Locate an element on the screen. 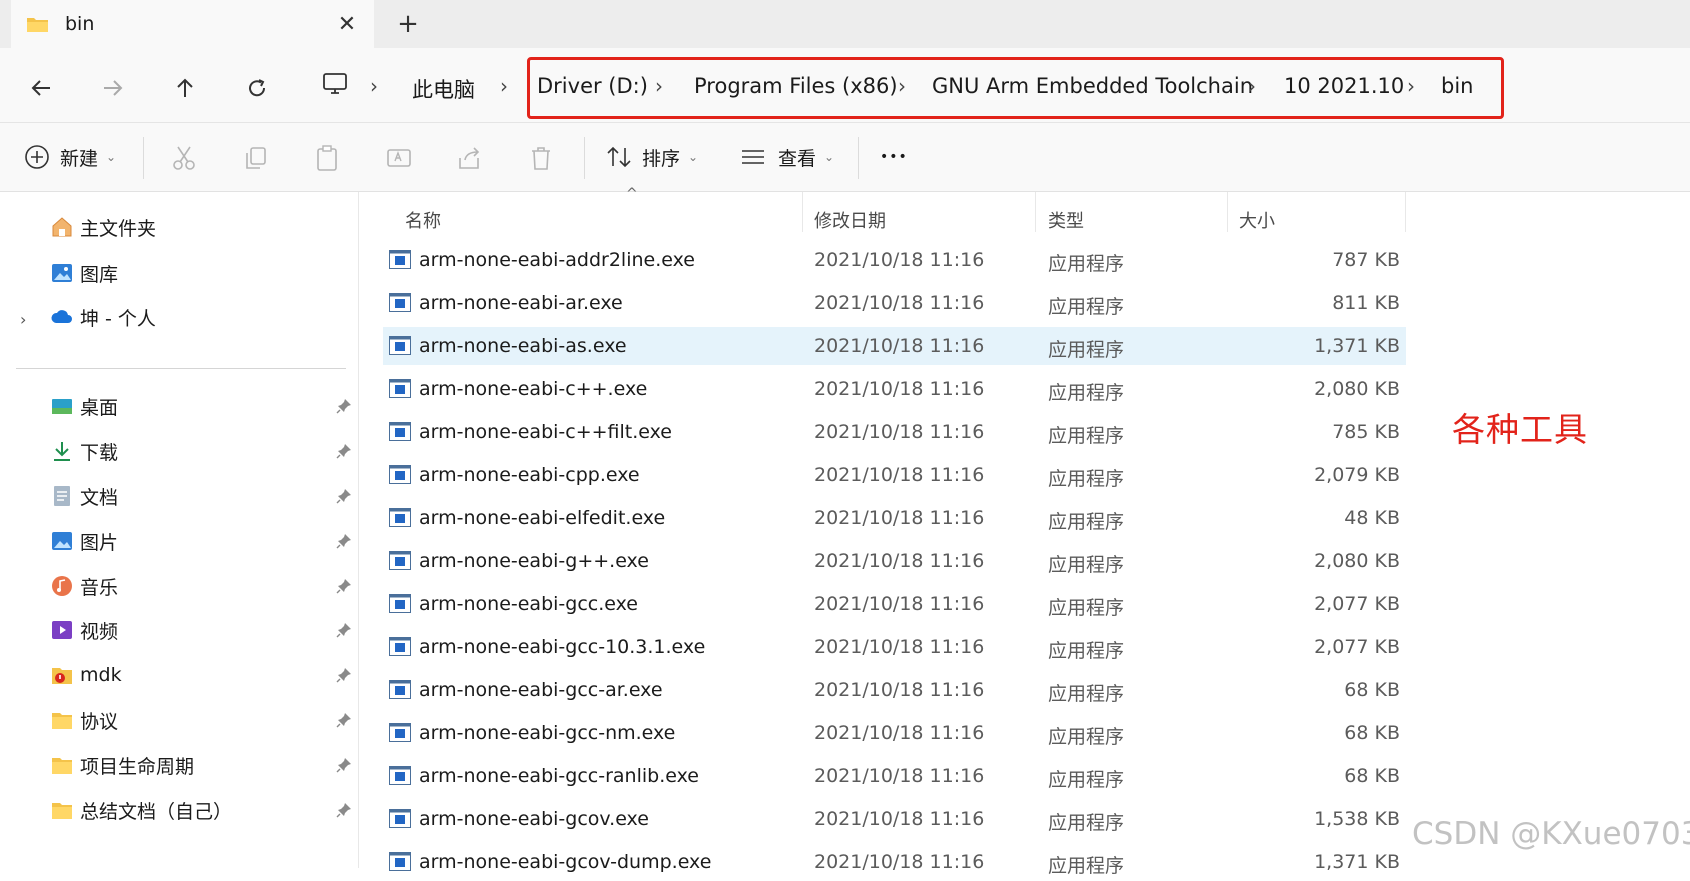  sidebar-item-home: 主文件夹 is located at coordinates (103, 227).